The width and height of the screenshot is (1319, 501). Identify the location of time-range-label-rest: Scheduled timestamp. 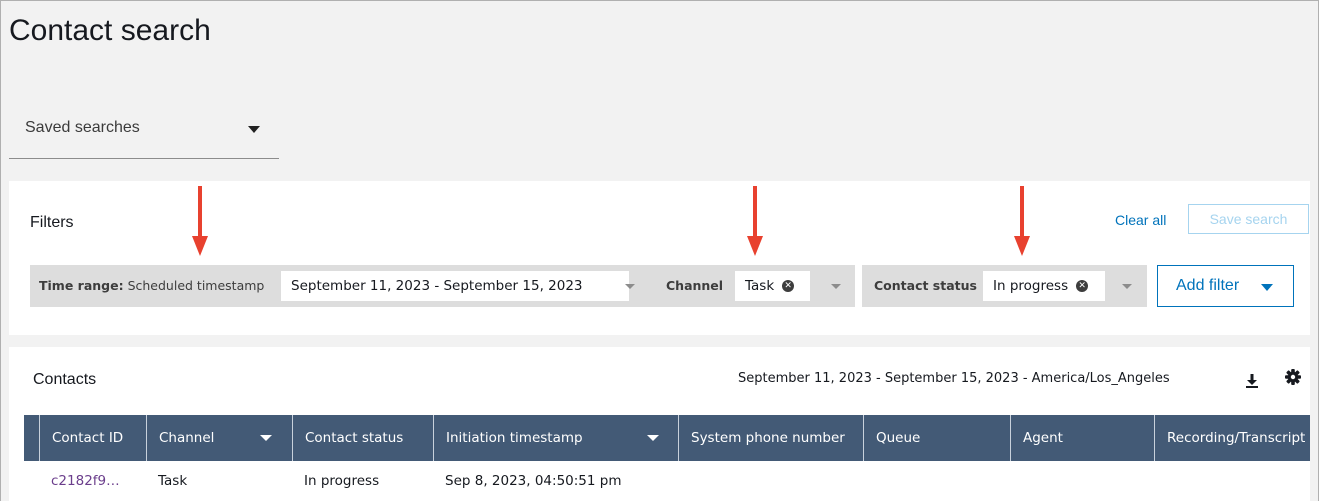
(194, 285).